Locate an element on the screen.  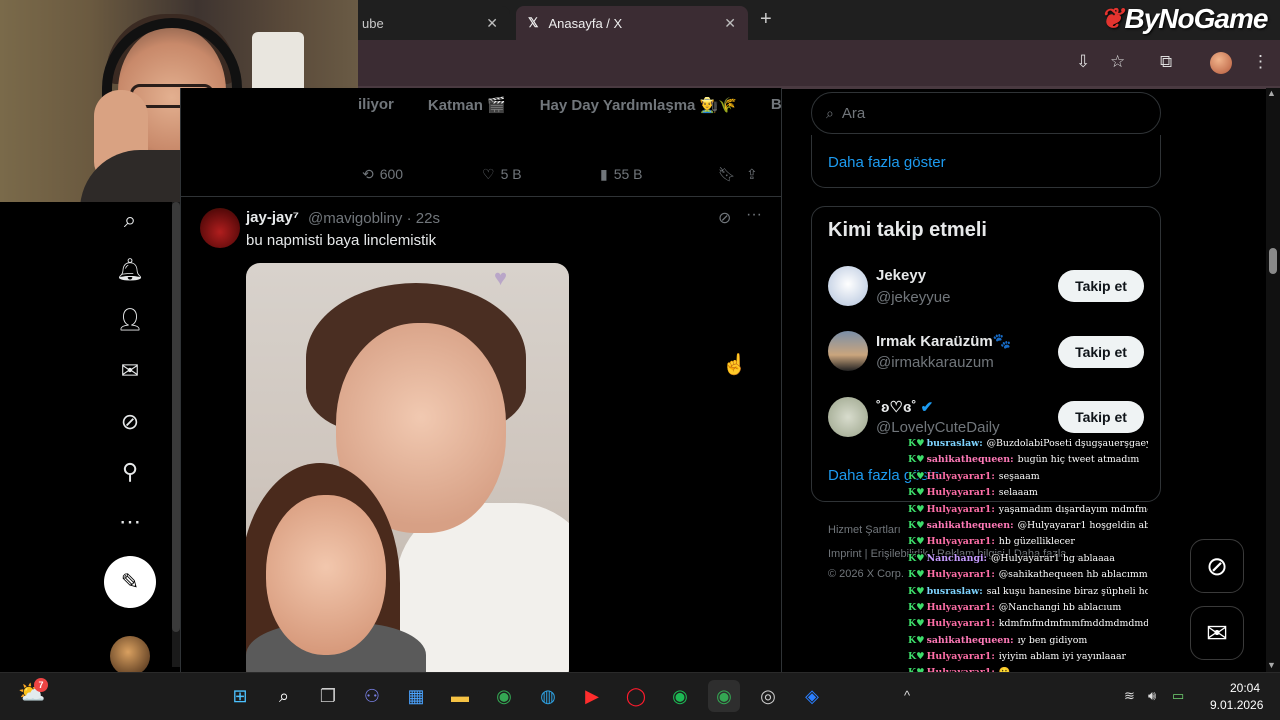
browser-menu-icon: ⋮ is located at coordinates (1260, 62).